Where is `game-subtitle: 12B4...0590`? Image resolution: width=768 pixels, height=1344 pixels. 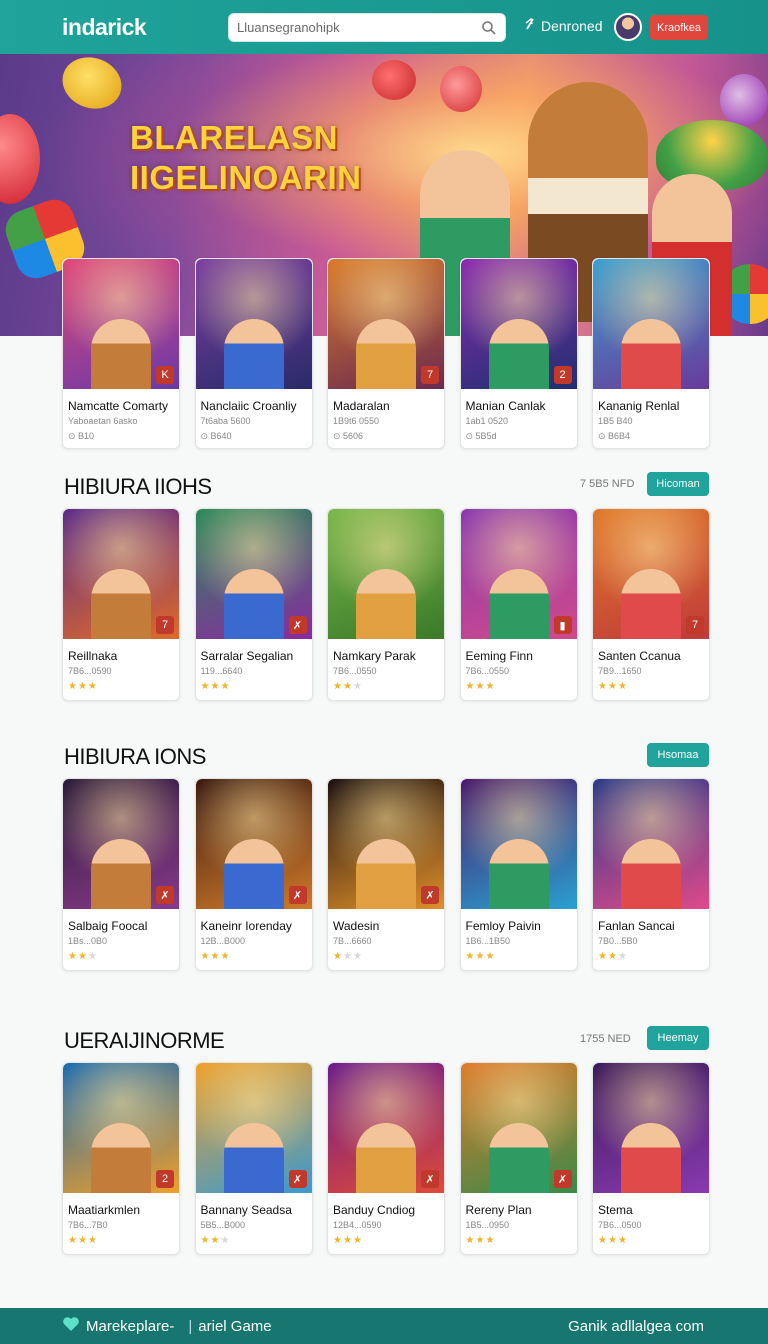
game-subtitle: 12B4...0590 is located at coordinates (357, 1225).